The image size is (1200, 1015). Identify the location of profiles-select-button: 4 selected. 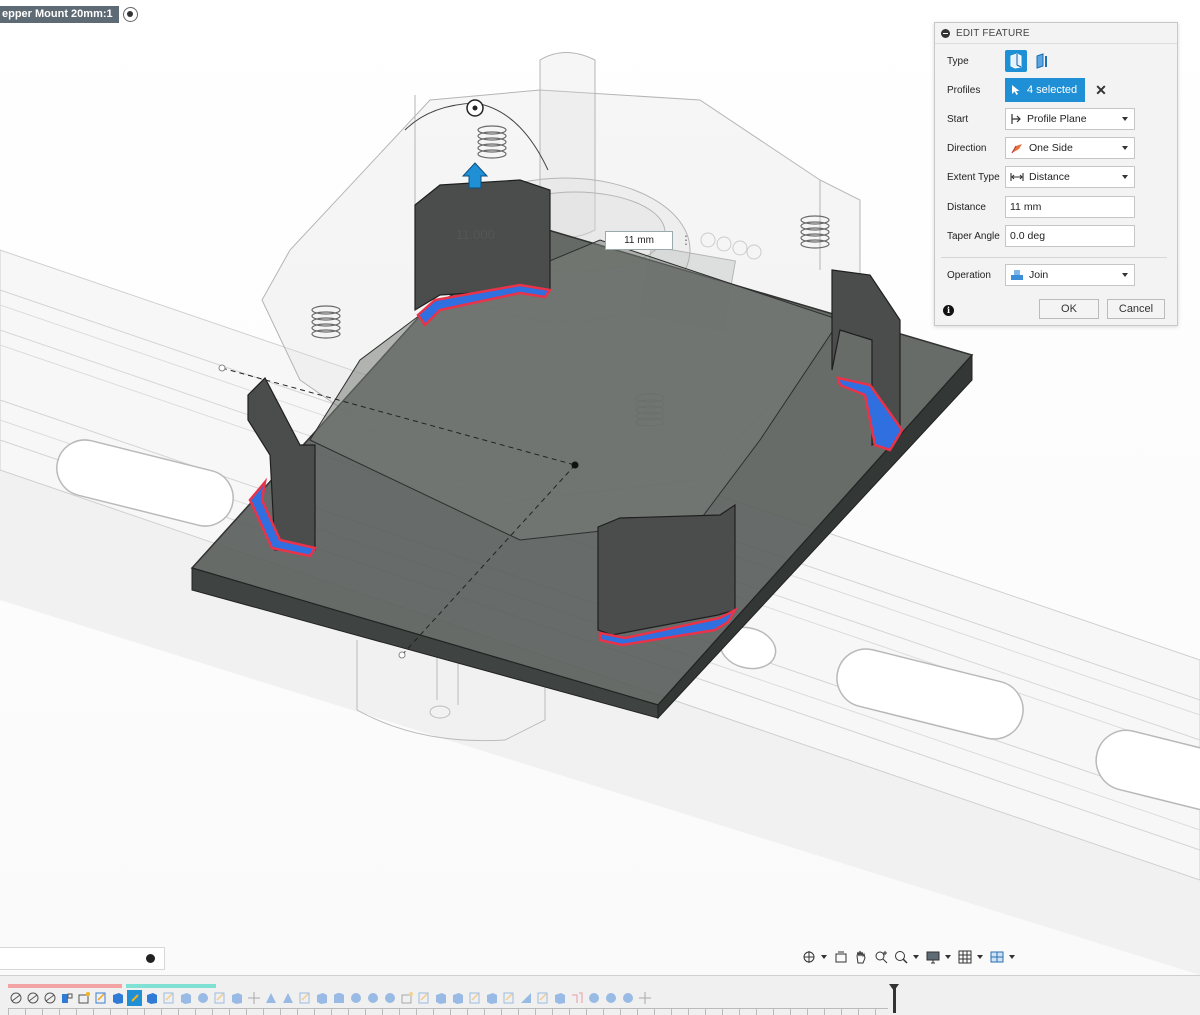
(1045, 90).